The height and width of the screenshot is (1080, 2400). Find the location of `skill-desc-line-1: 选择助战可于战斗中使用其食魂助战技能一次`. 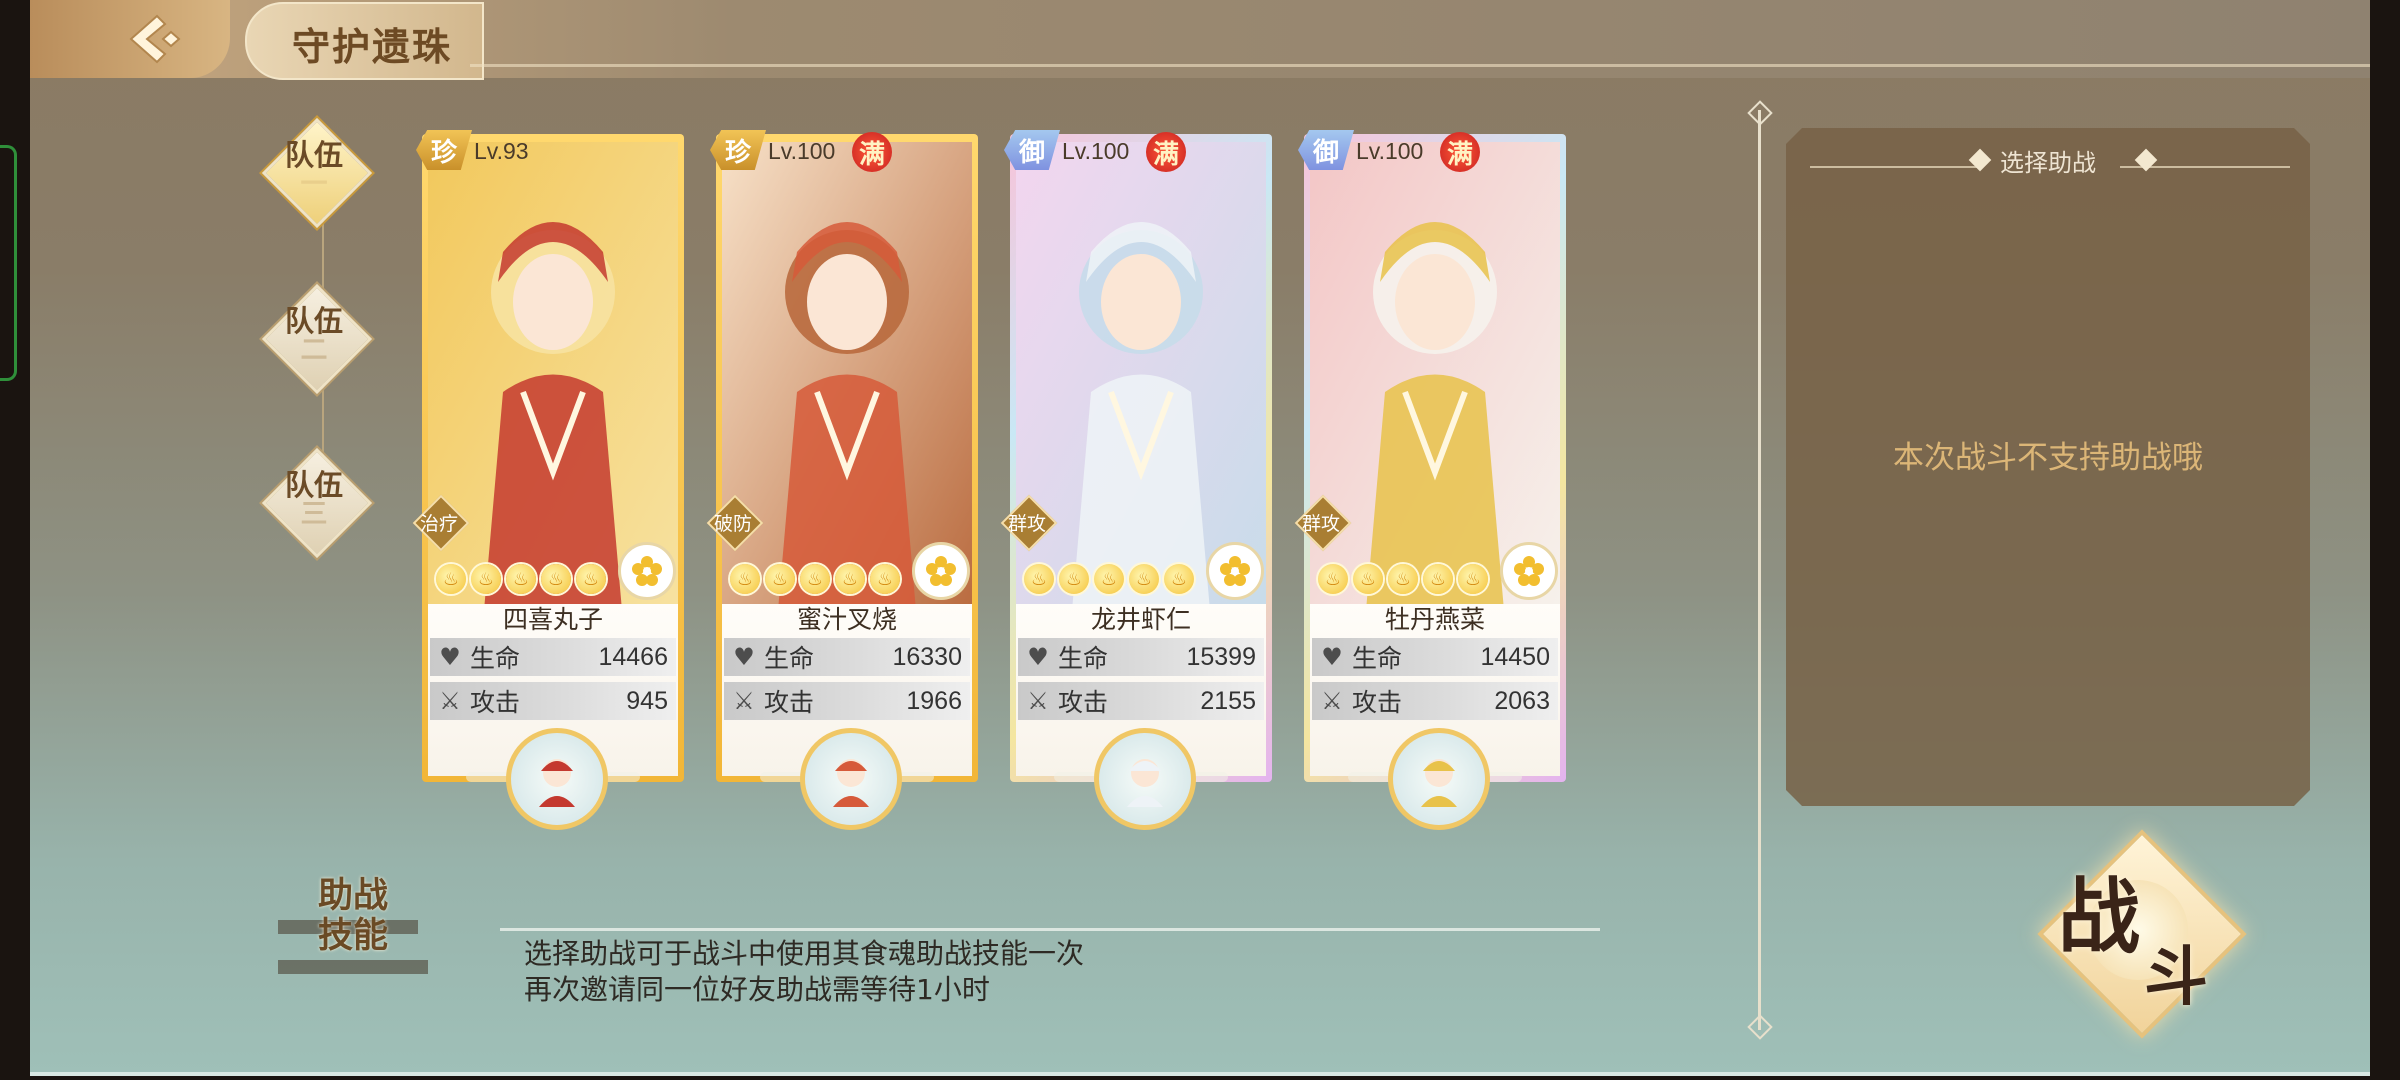

skill-desc-line-1: 选择助战可于战斗中使用其食魂助战技能一次 is located at coordinates (804, 953).